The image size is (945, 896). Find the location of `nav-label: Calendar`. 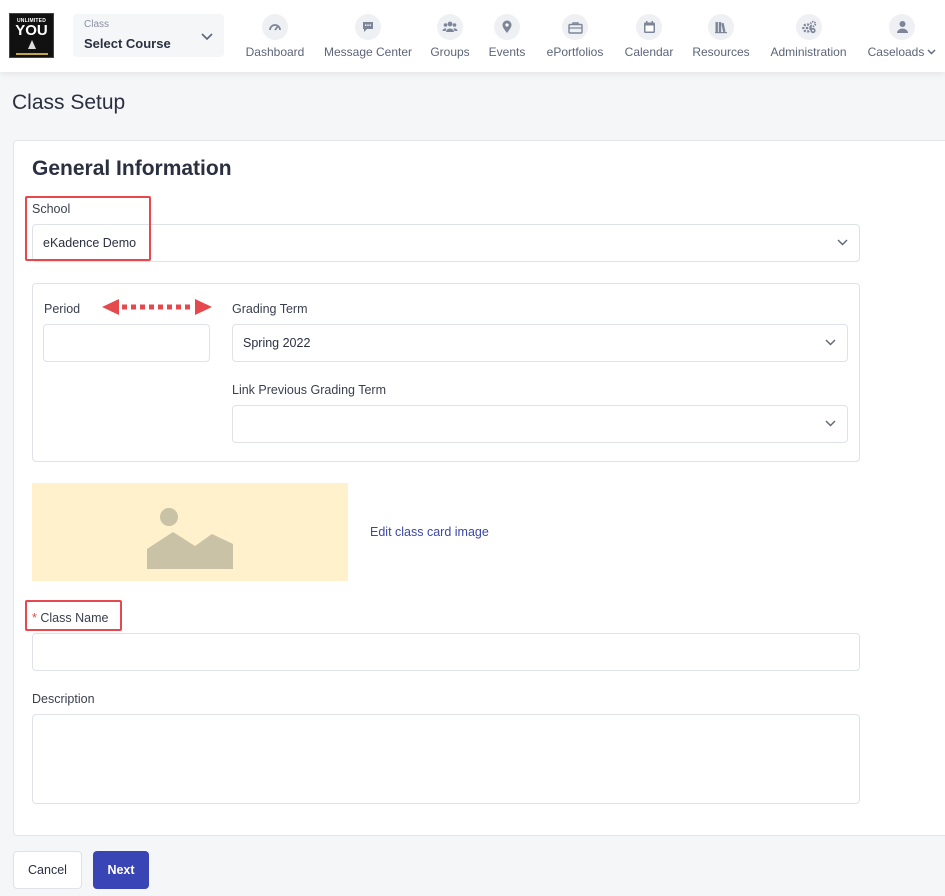

nav-label: Calendar is located at coordinates (649, 52).